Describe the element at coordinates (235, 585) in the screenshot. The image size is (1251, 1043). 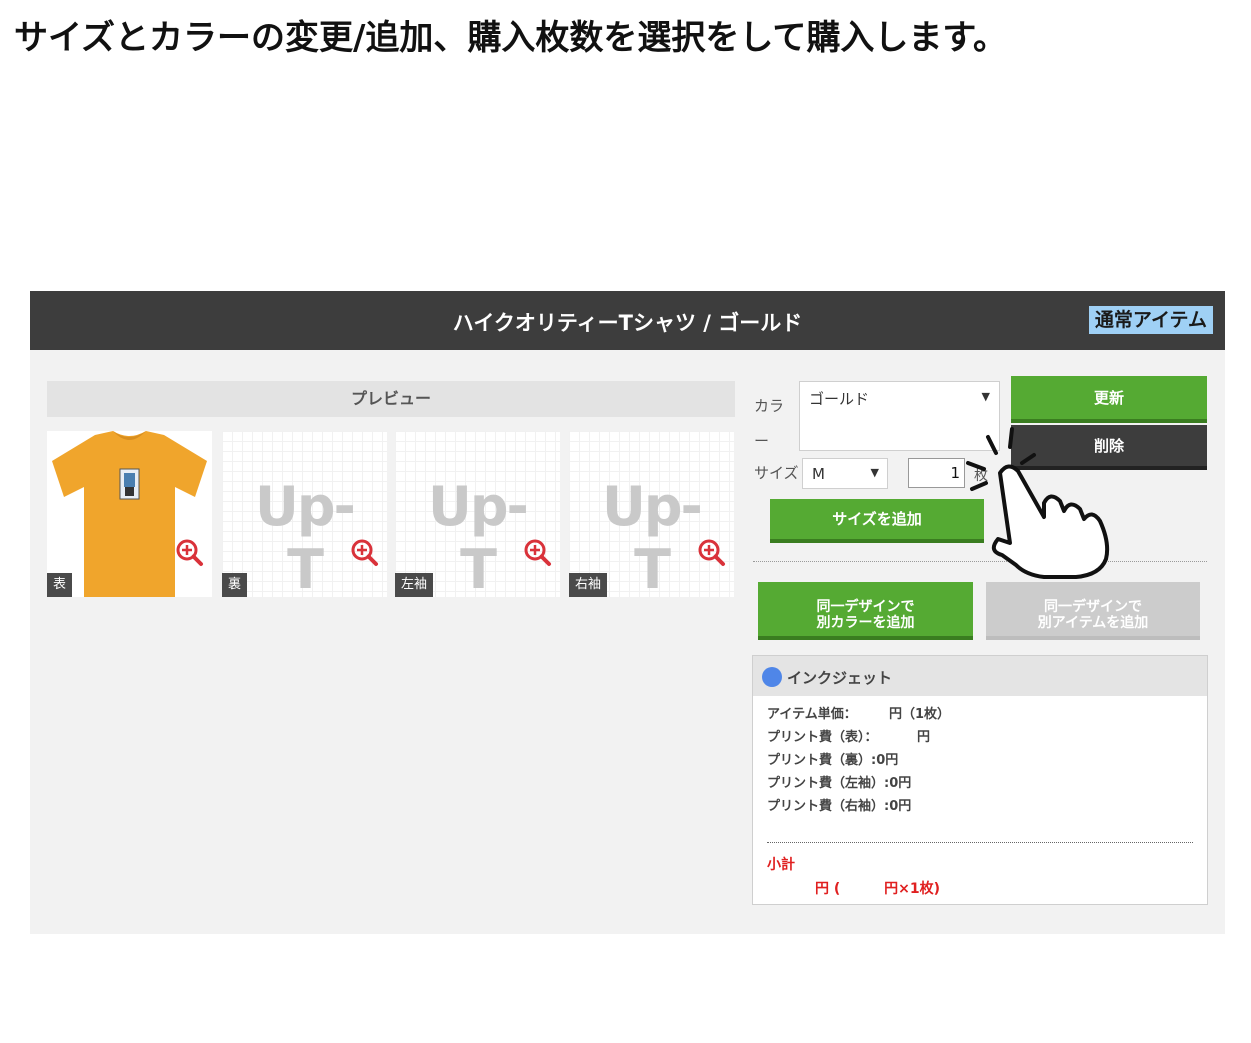
I see `thumbnail-label: 裏` at that location.